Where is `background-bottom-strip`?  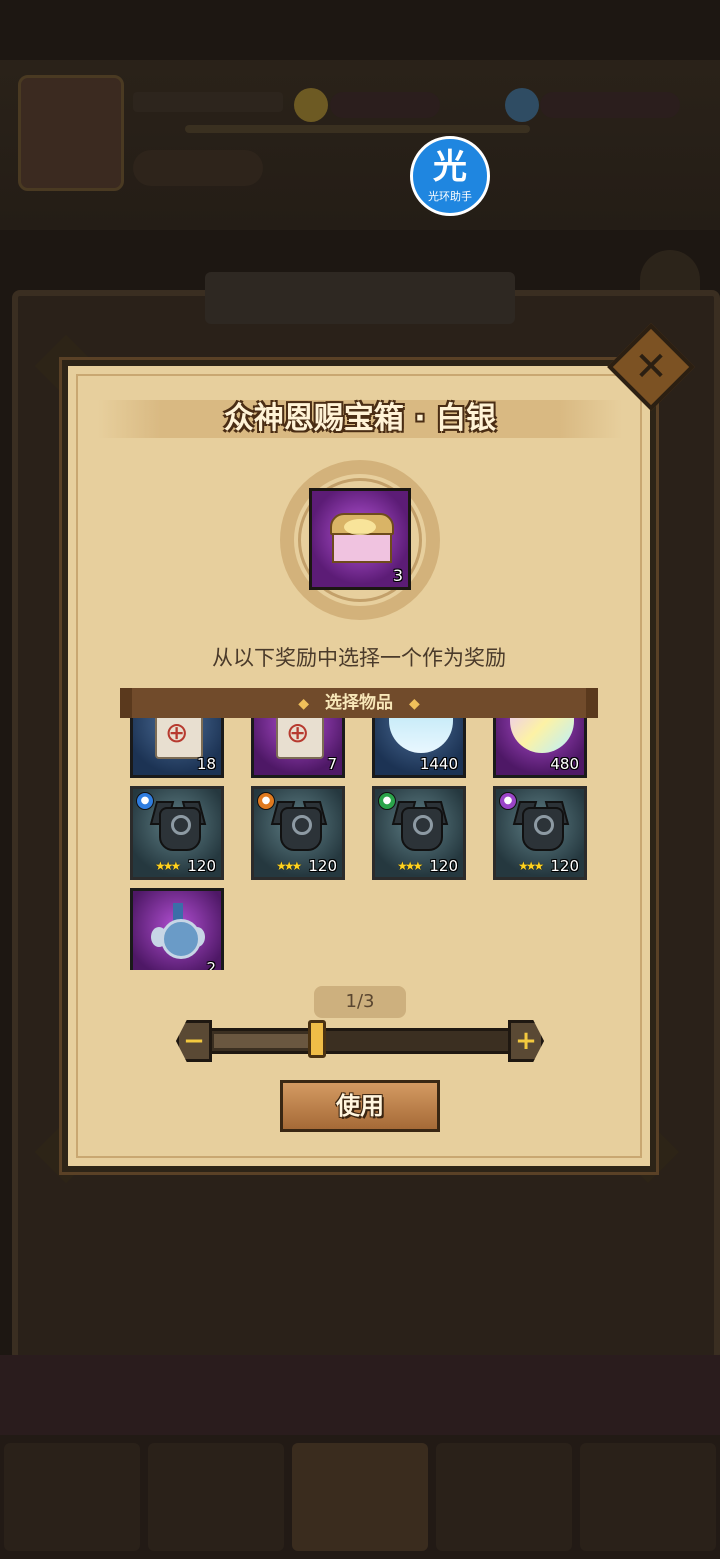
background-bottom-strip is located at coordinates (360, 1395).